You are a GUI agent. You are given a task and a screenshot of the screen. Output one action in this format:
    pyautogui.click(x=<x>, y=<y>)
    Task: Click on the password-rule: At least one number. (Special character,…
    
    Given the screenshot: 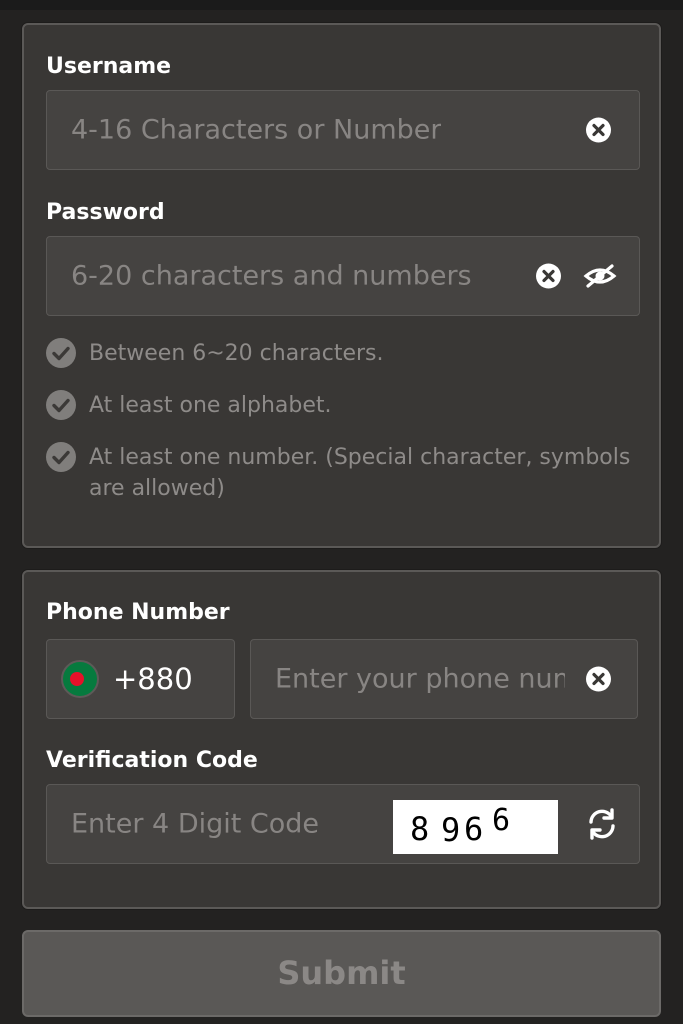 What is the action you would take?
    pyautogui.click(x=341, y=473)
    